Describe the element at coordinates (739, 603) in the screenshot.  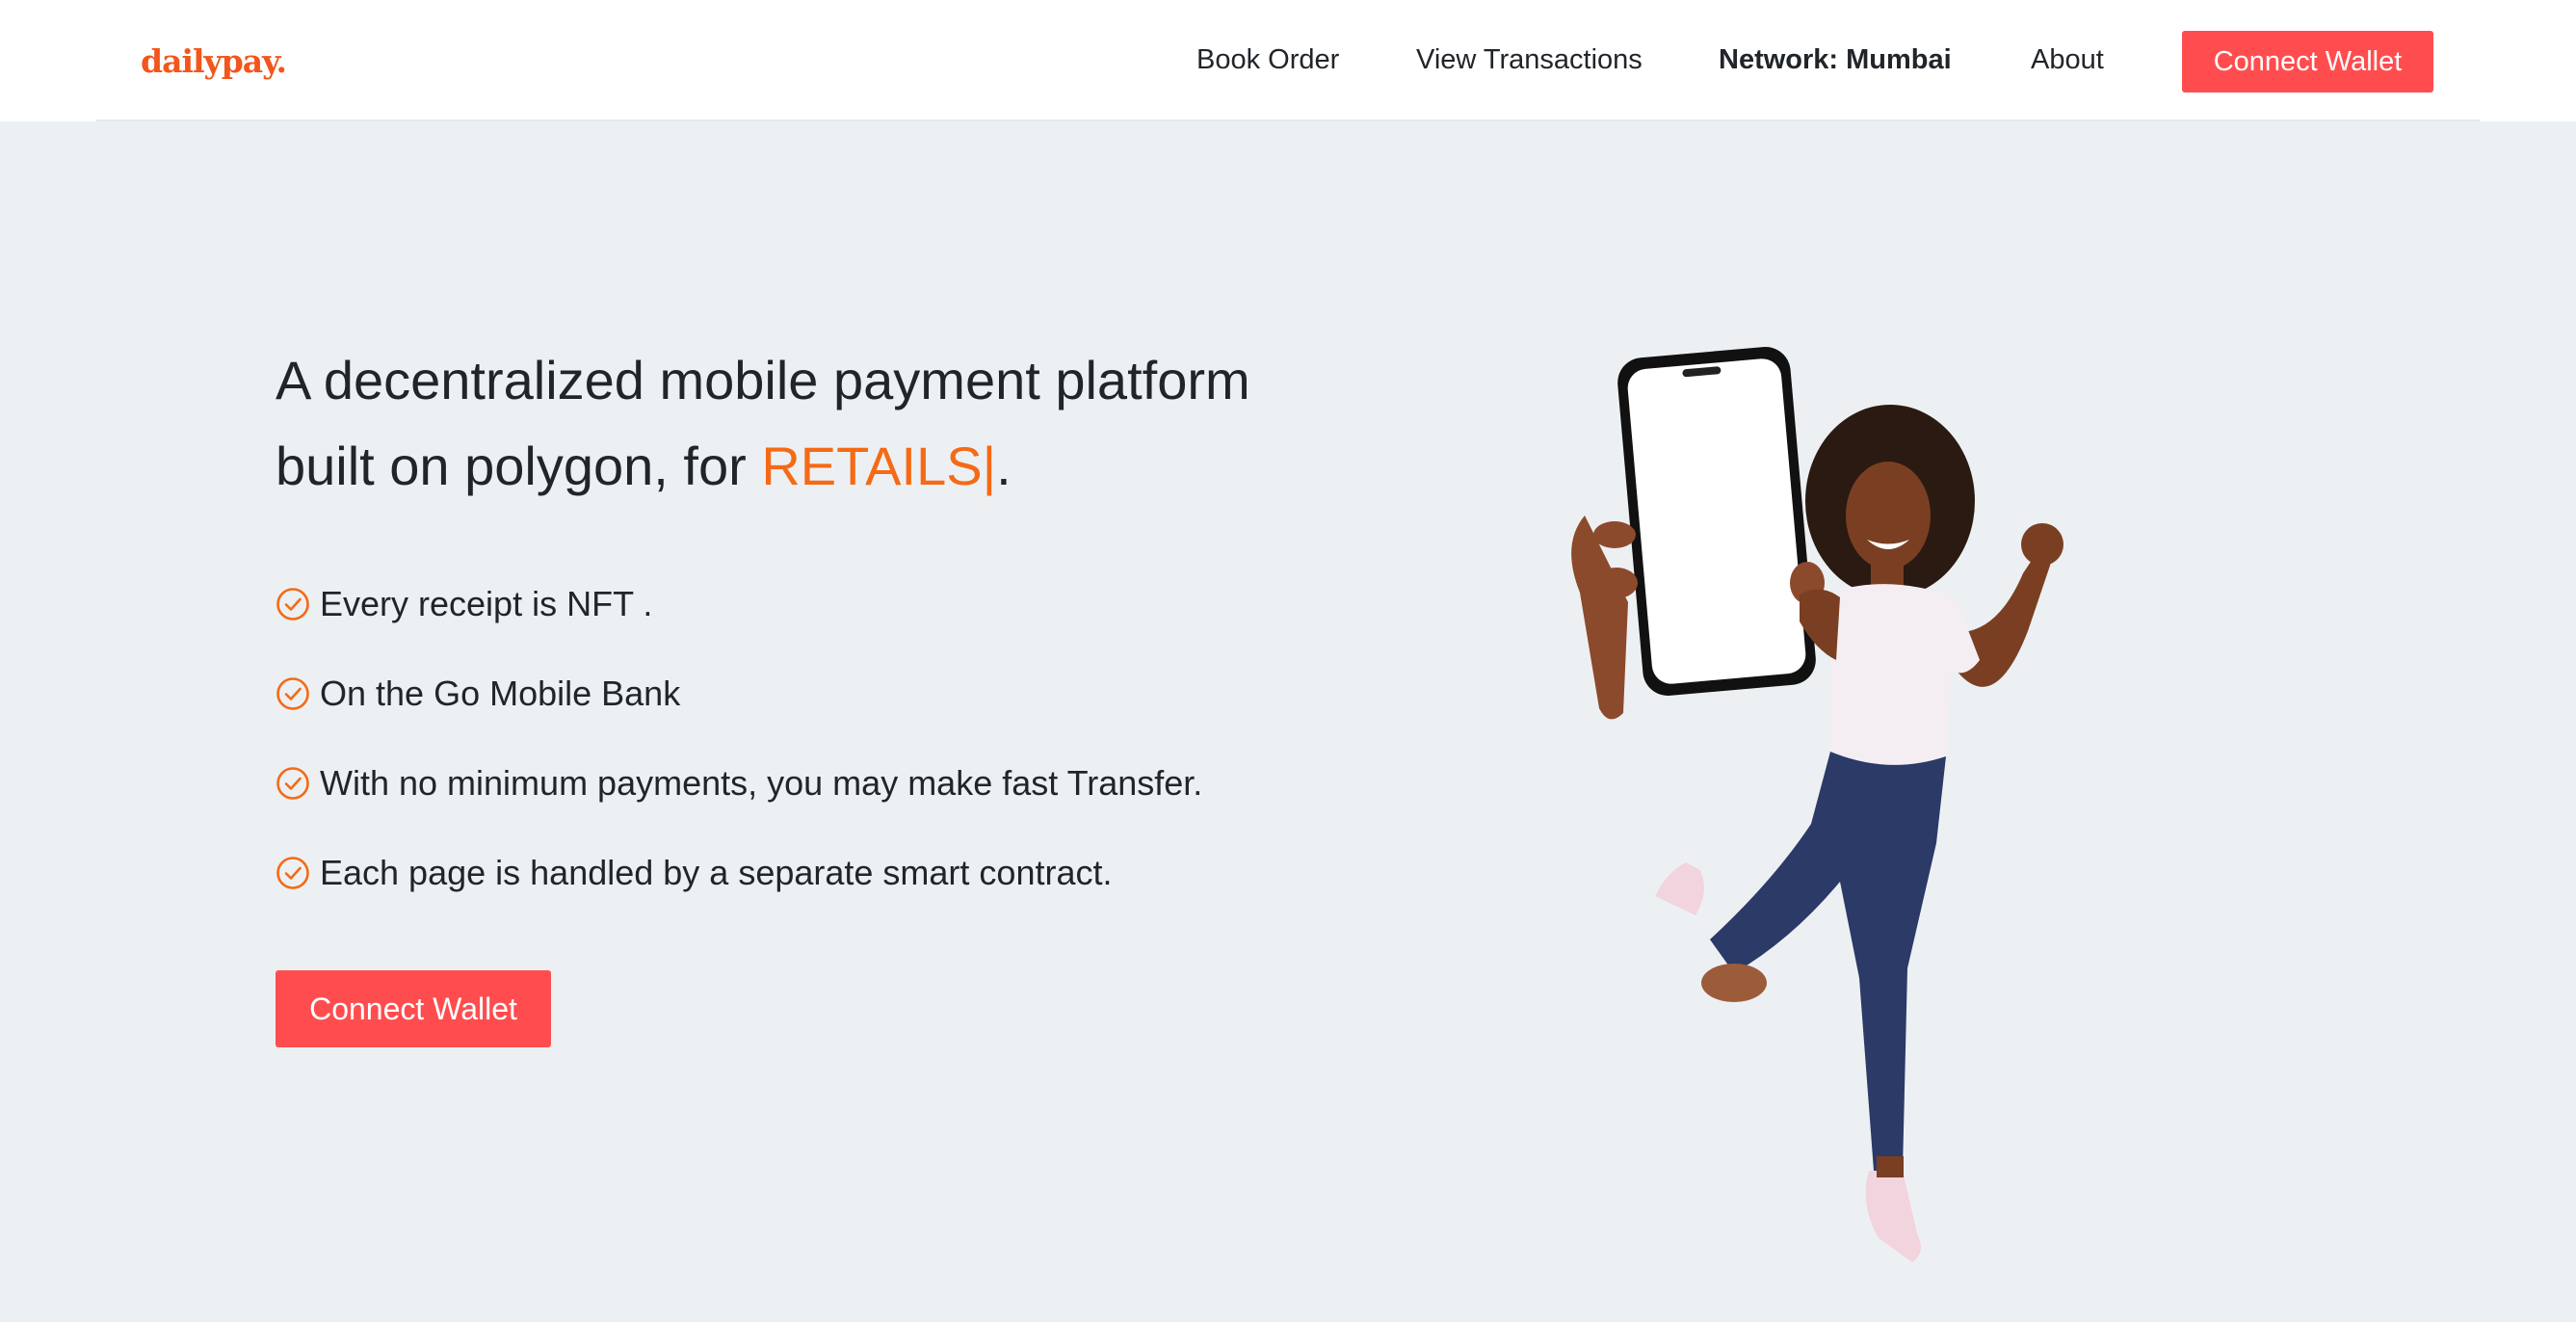
I see `feature-item: Every receipt is NFT .` at that location.